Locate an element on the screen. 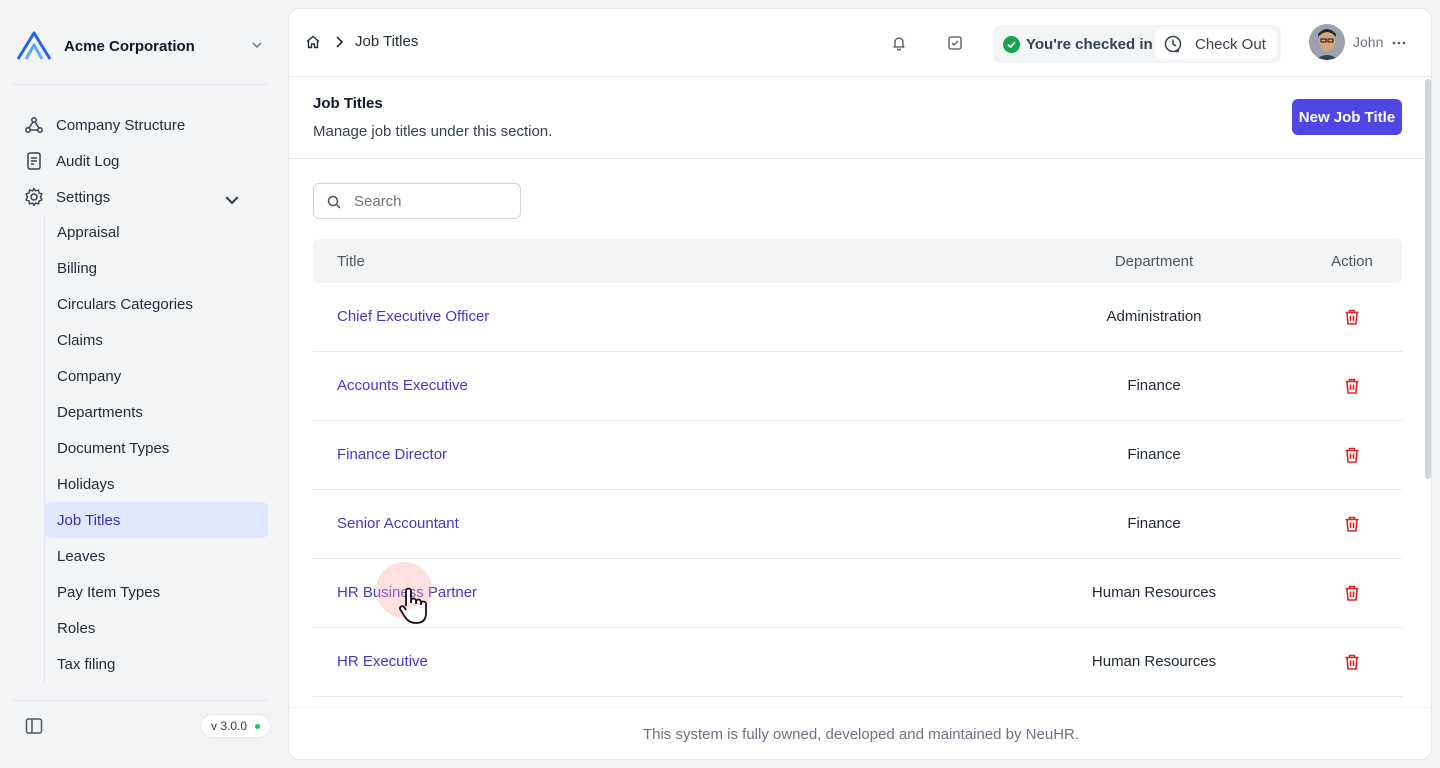  more-horizontal-icon is located at coordinates (1399, 43).